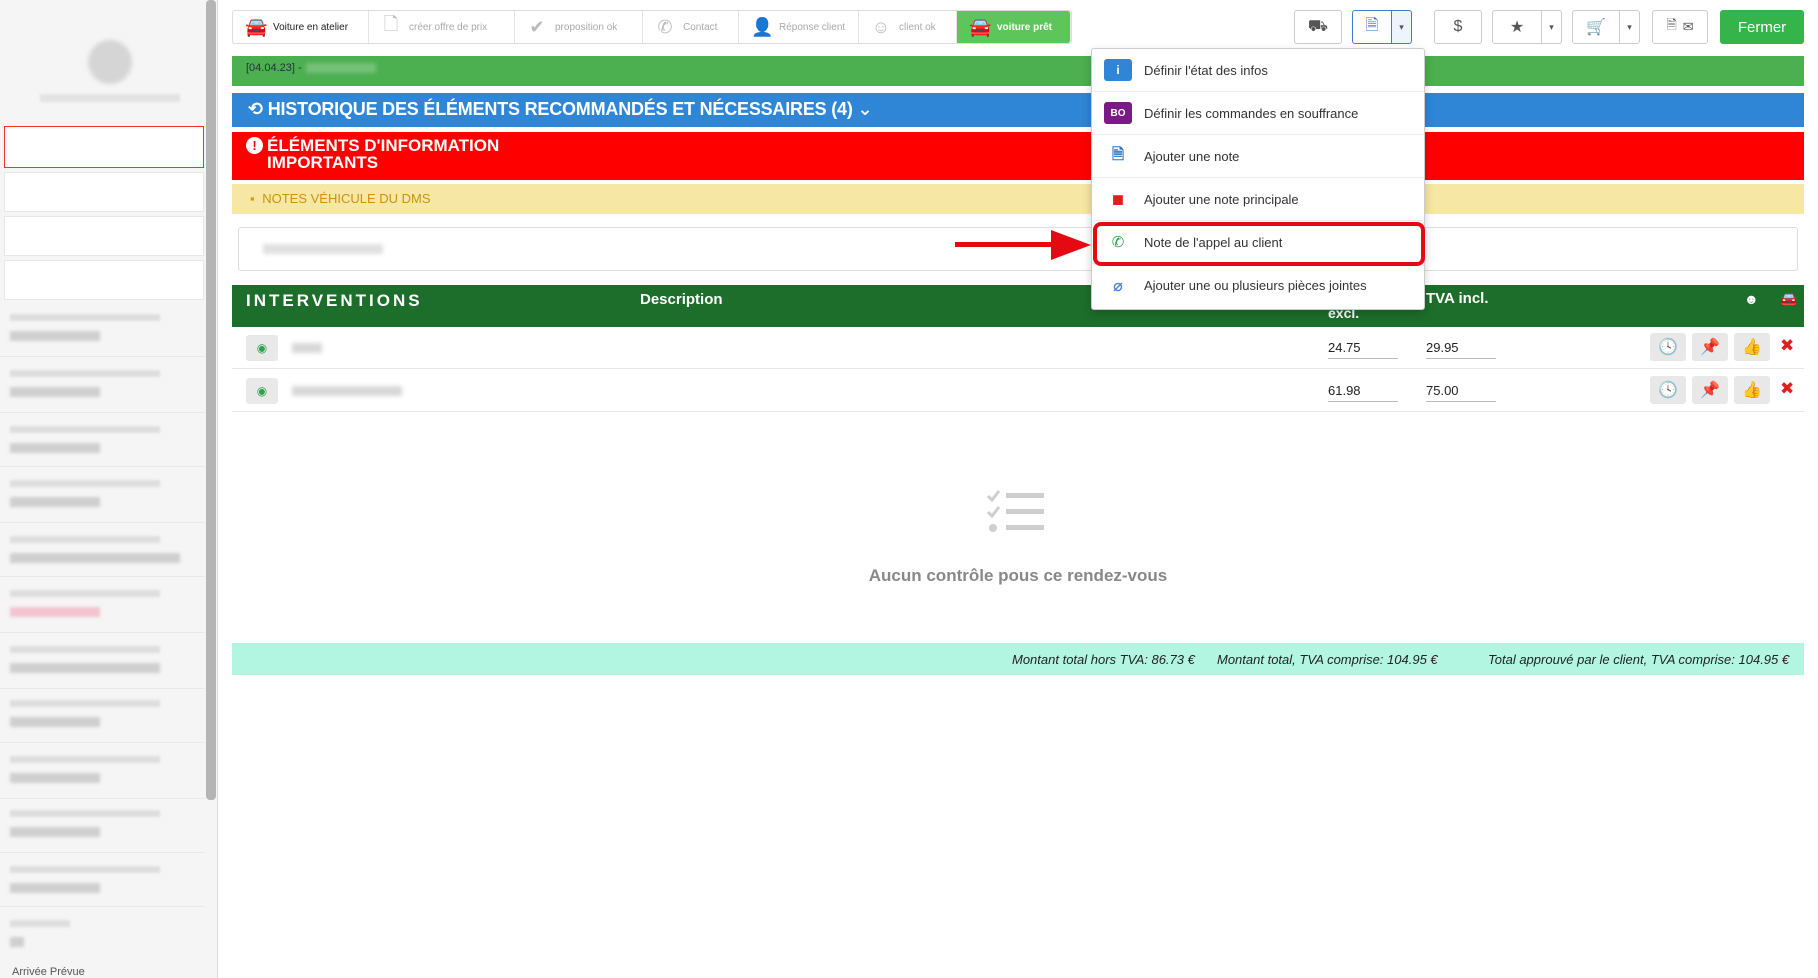 The height and width of the screenshot is (978, 1818). I want to click on vehicle-lift-button: ⛟, so click(1318, 27).